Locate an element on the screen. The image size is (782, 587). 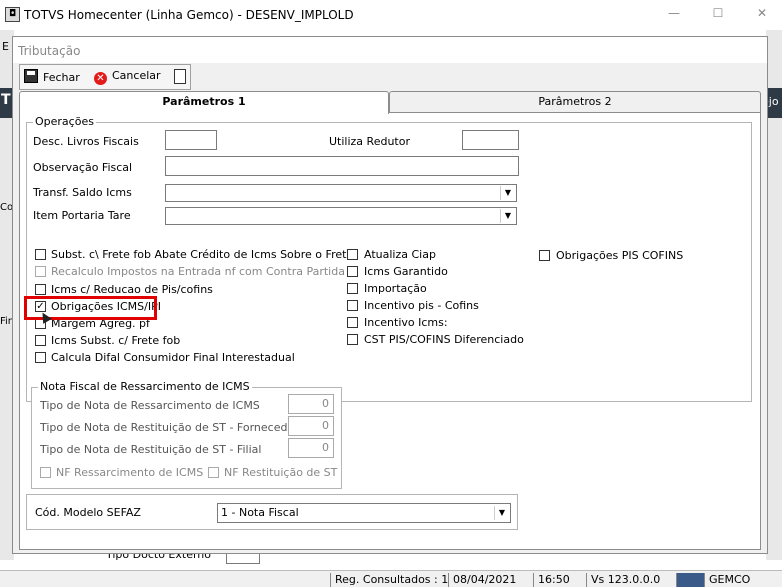
nf-restituicao-fornecedor-input: 0 is located at coordinates (311, 426).